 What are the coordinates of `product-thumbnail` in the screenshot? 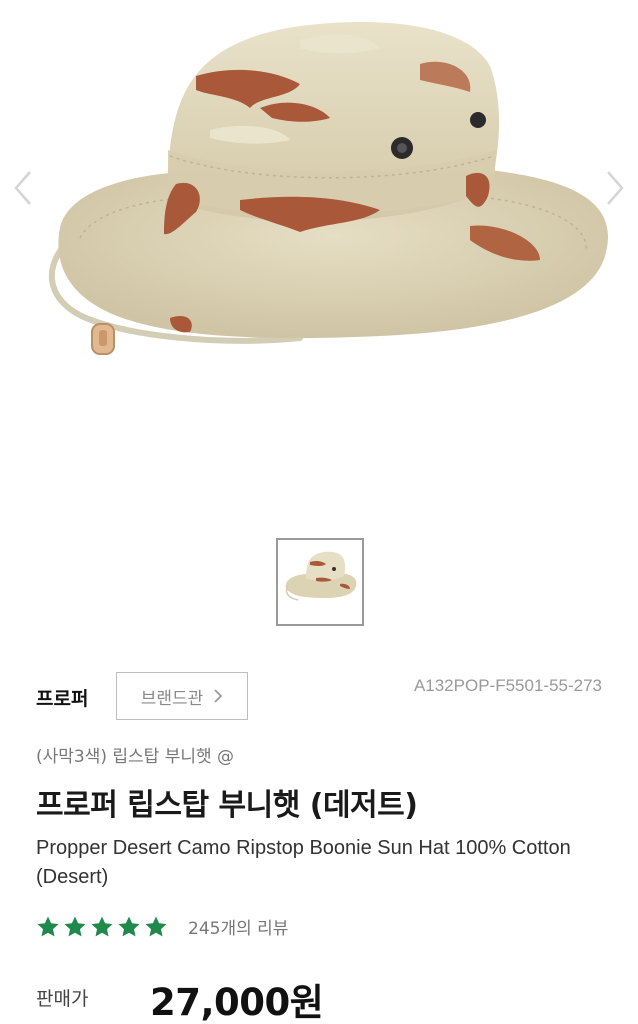 It's located at (320, 582).